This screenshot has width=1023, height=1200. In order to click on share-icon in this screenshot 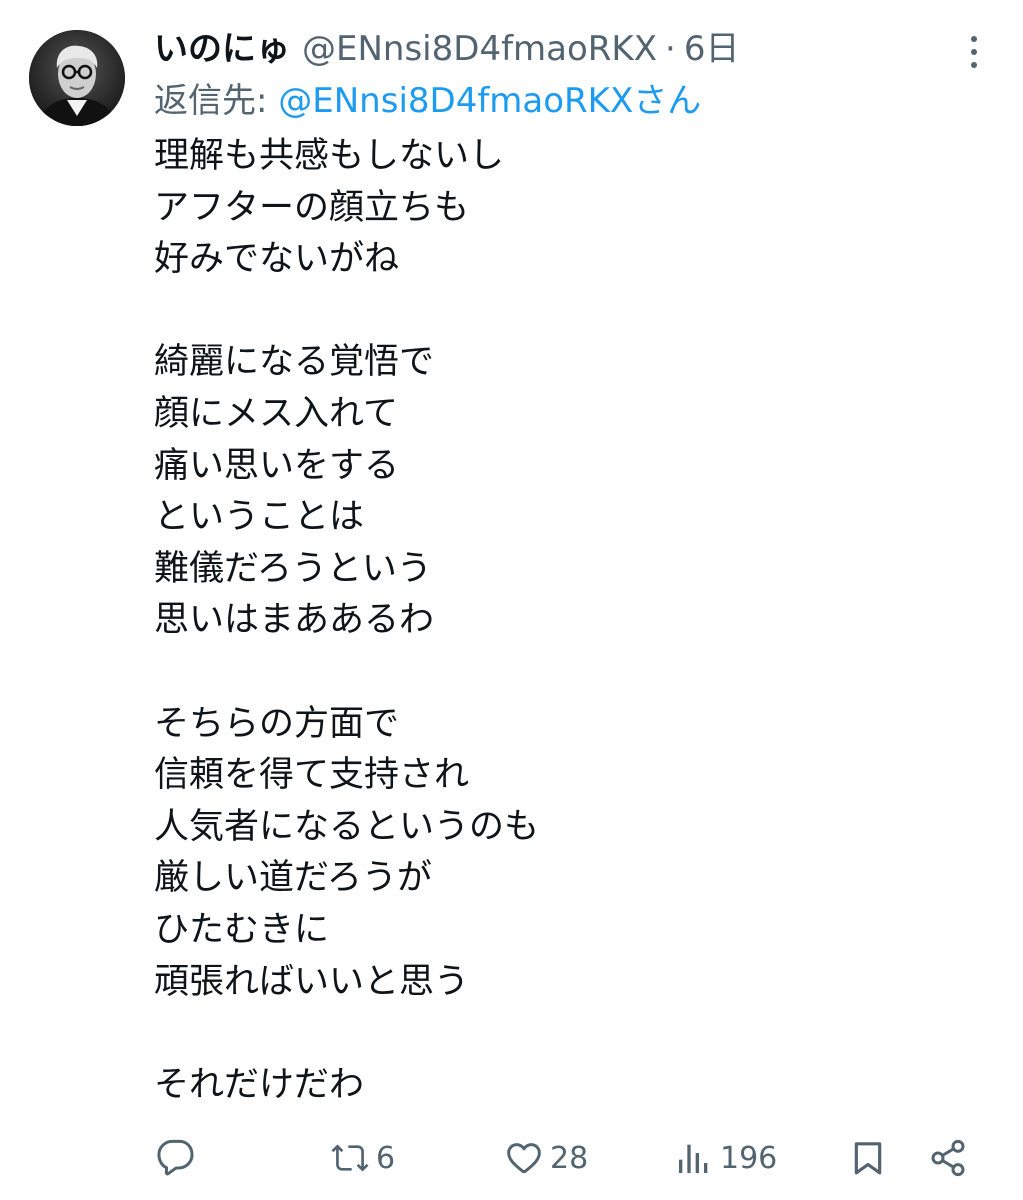, I will do `click(948, 1158)`.